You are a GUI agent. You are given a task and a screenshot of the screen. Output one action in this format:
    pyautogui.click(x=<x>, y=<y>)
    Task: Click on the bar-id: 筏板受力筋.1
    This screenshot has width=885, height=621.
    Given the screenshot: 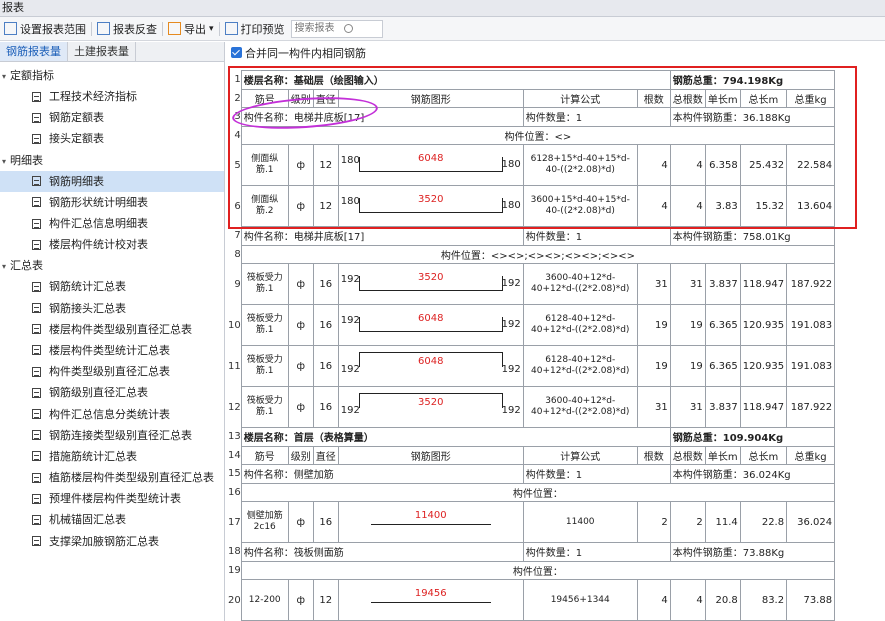 What is the action you would take?
    pyautogui.click(x=264, y=325)
    